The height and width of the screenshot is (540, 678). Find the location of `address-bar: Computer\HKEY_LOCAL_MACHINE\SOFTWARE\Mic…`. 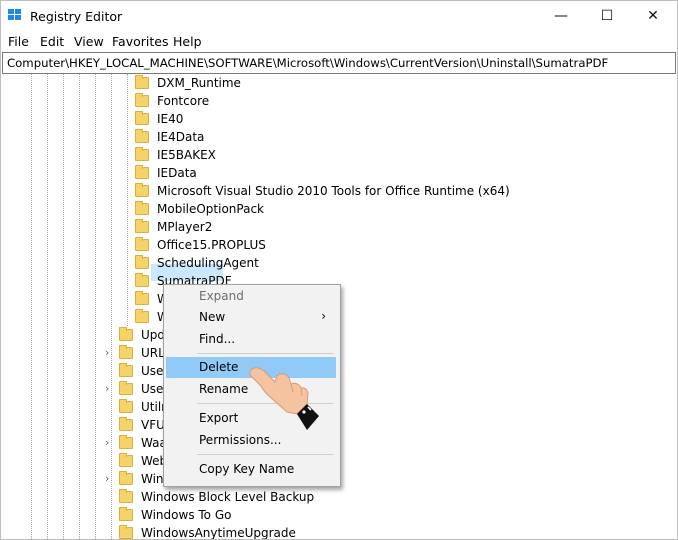

address-bar: Computer\HKEY_LOCAL_MACHINE\SOFTWARE\Mic… is located at coordinates (339, 63).